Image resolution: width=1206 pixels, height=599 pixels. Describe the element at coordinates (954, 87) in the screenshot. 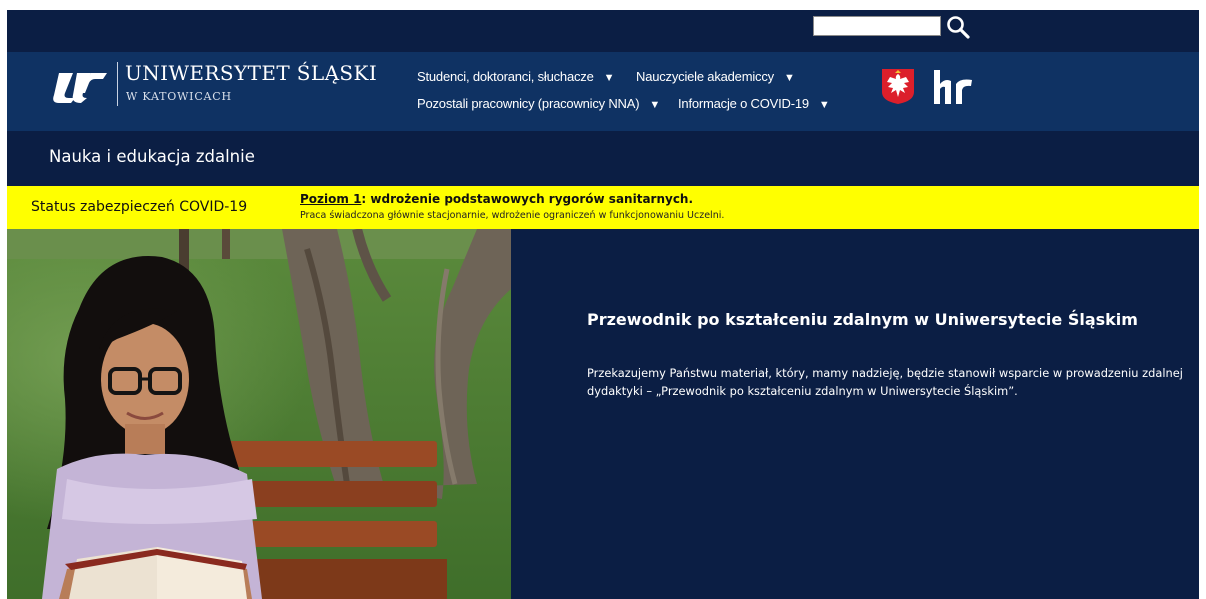

I see `hr-excellence-logo-icon` at that location.